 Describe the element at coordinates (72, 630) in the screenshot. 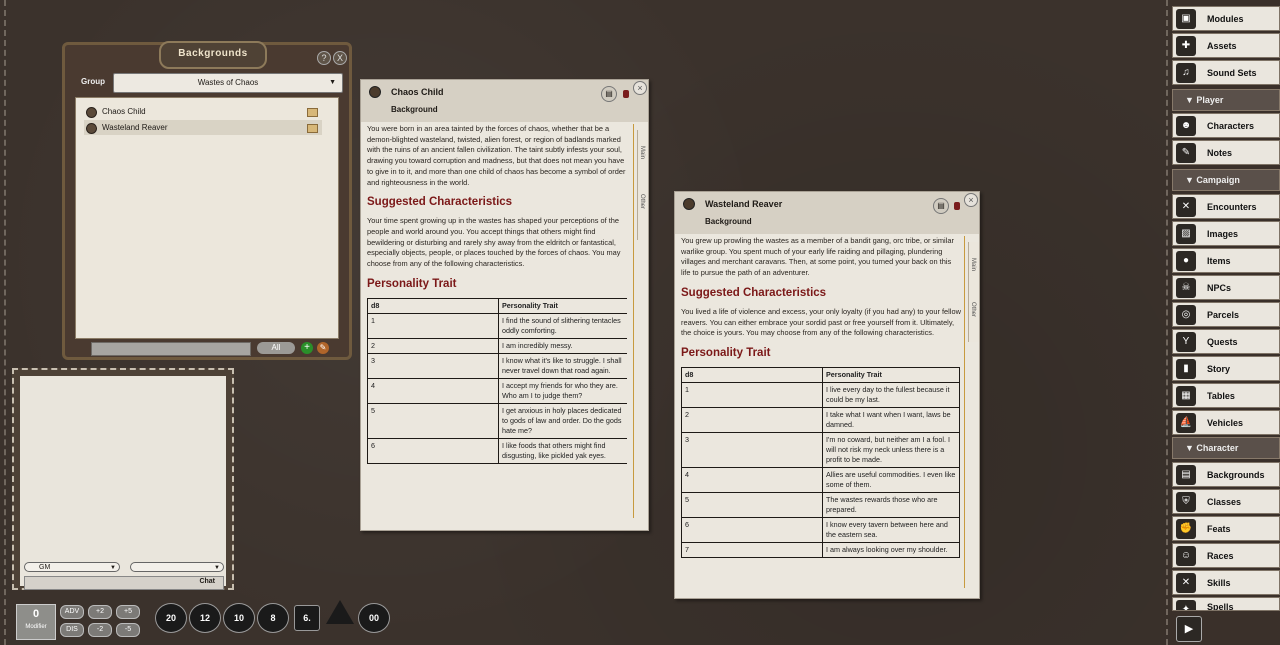

I see `dis-button: DIS` at that location.